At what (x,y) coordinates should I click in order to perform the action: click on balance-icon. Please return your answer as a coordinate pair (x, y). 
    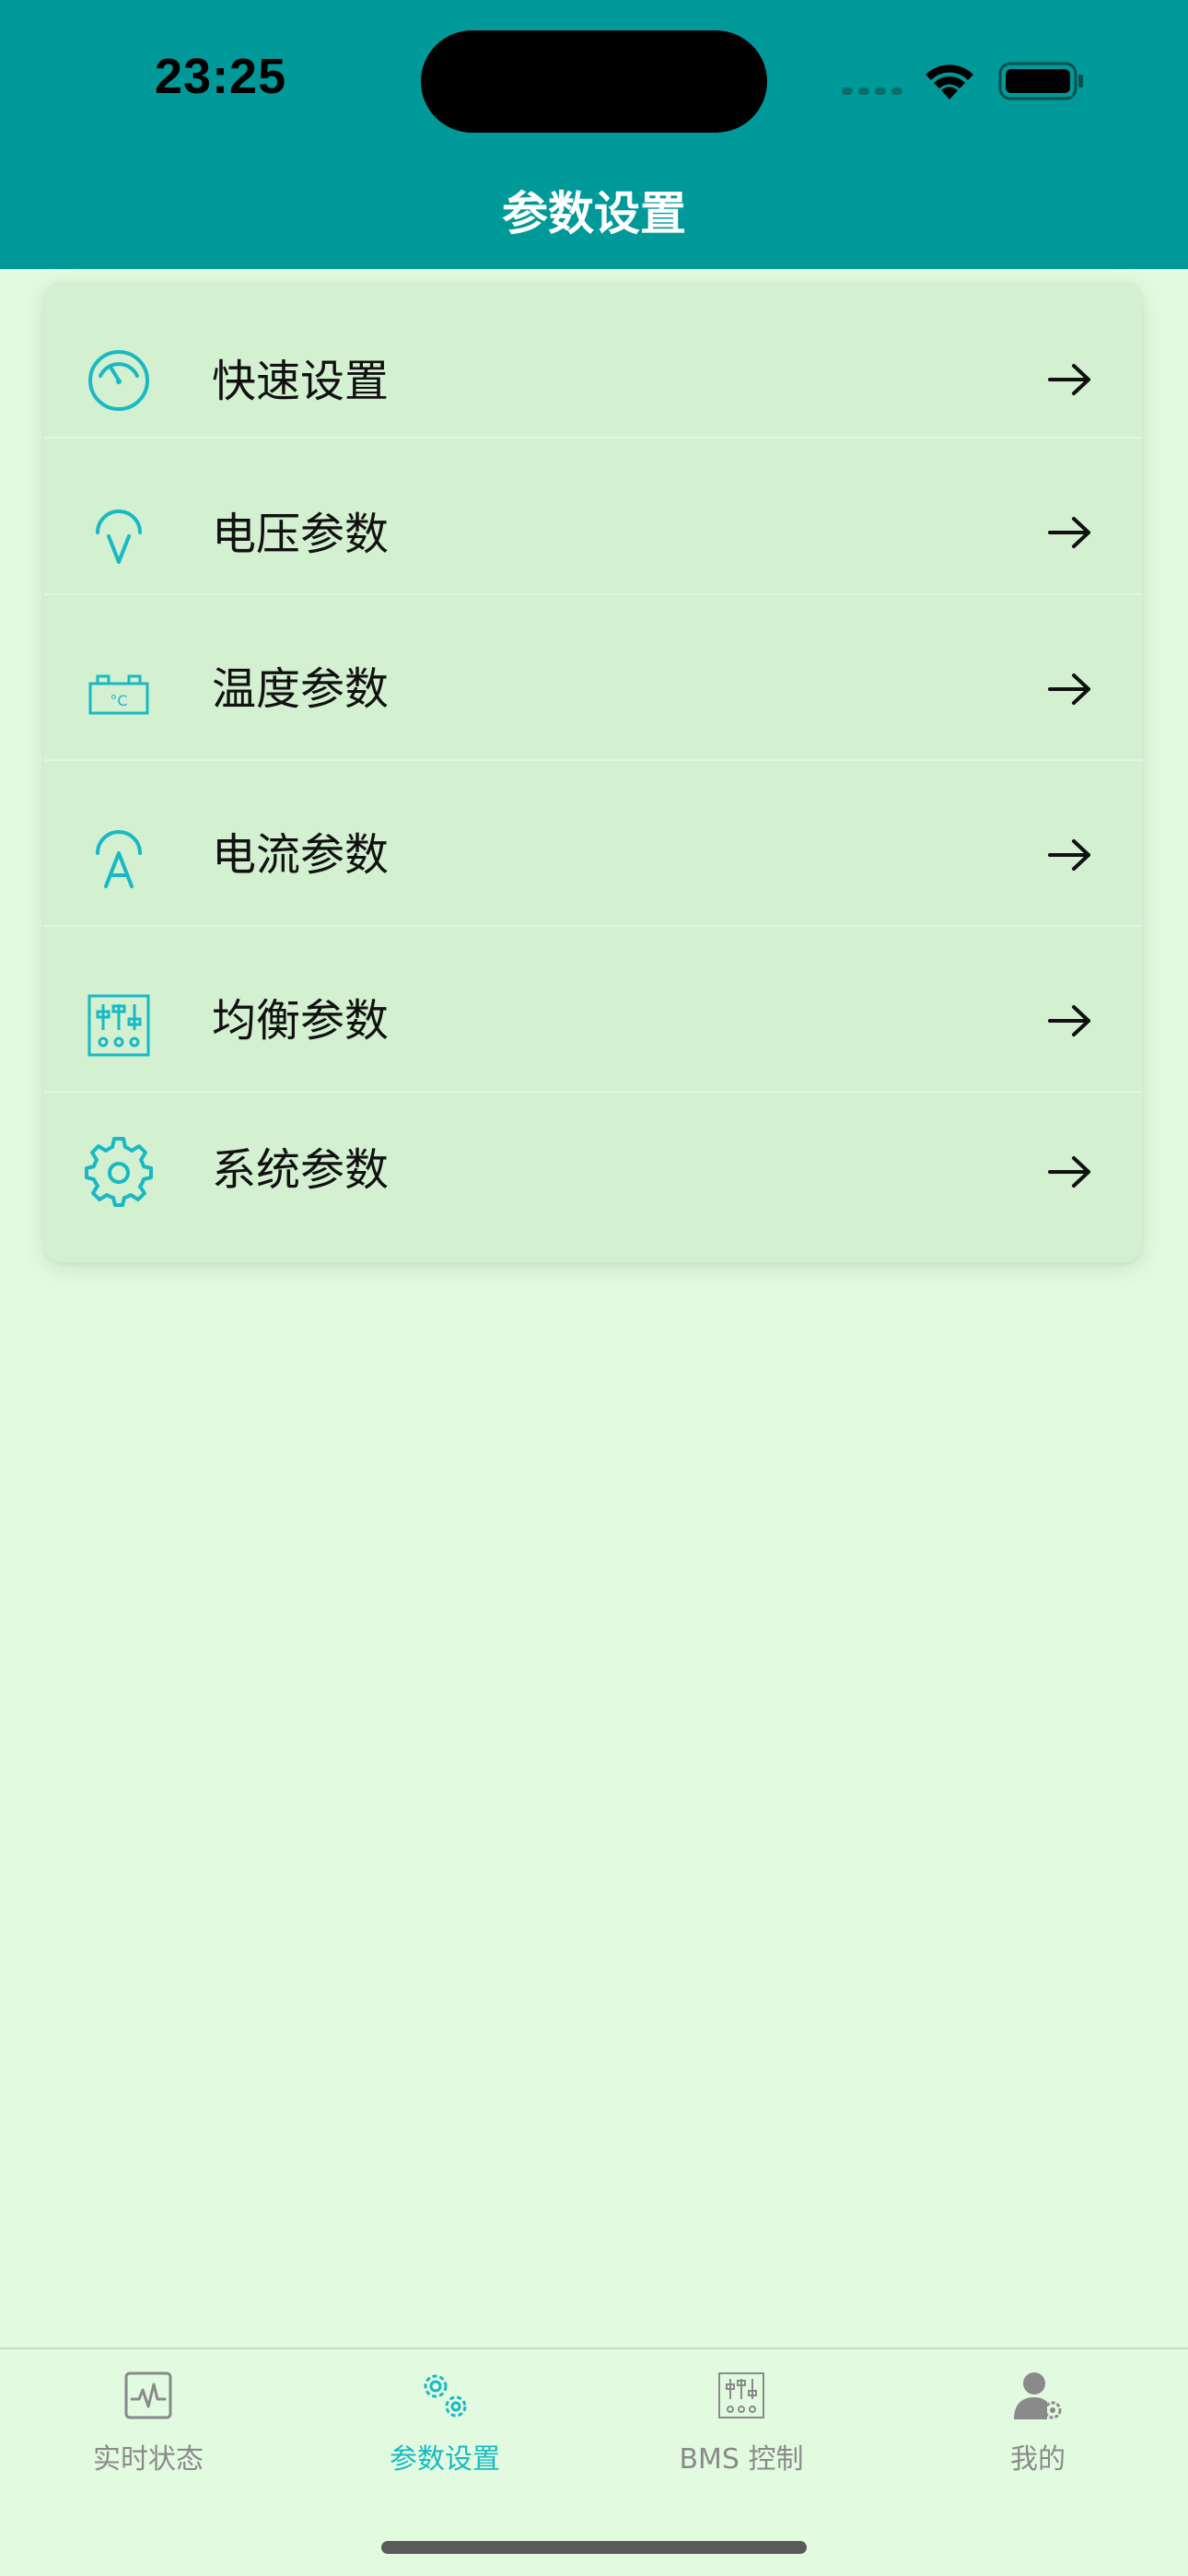
    Looking at the image, I should click on (119, 1025).